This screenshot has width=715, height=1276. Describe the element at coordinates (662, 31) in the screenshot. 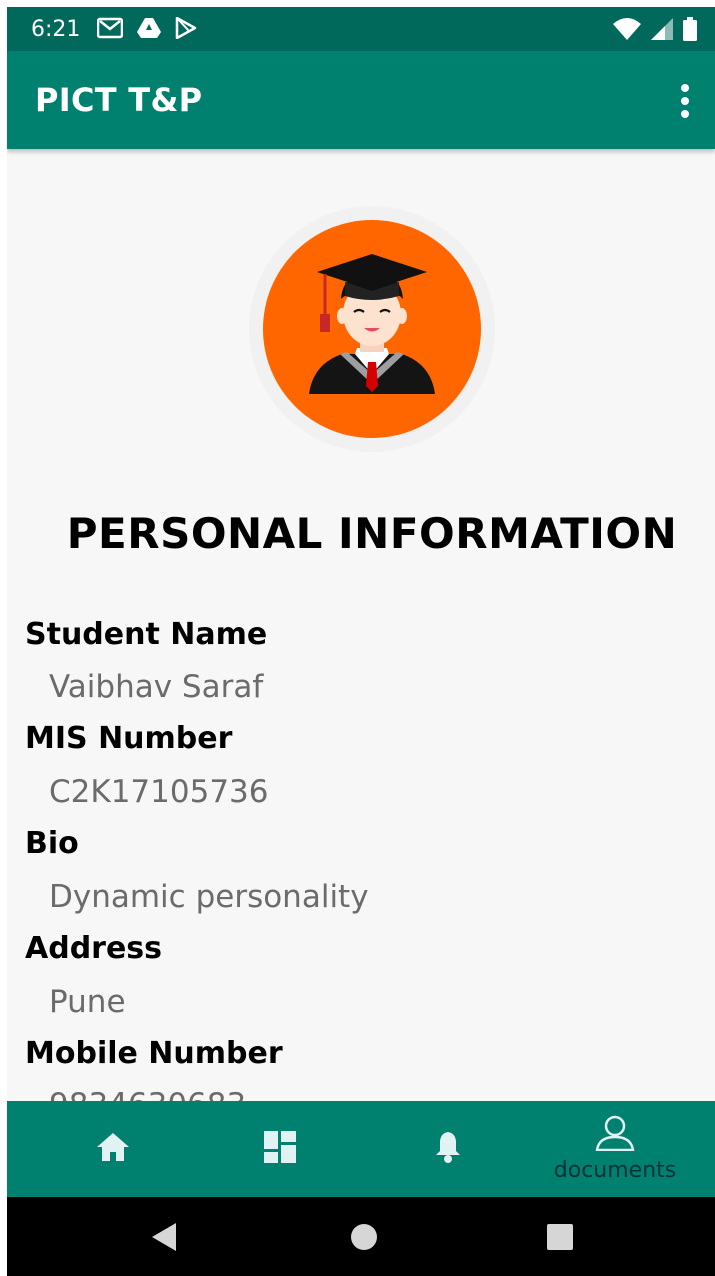

I see `signal-icon` at that location.